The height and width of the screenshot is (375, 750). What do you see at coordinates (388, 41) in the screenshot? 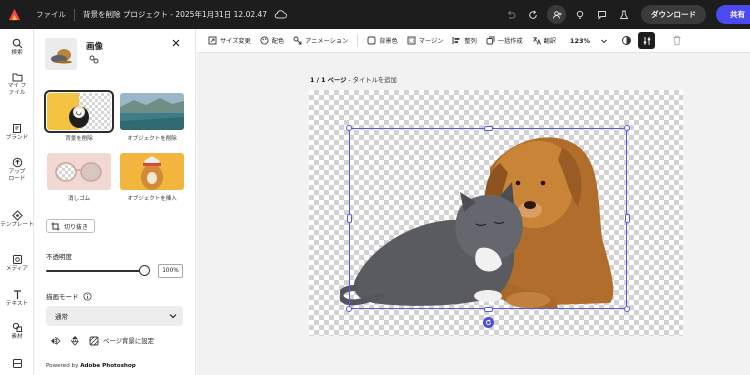
I see `toolbar-label: 背景色` at bounding box center [388, 41].